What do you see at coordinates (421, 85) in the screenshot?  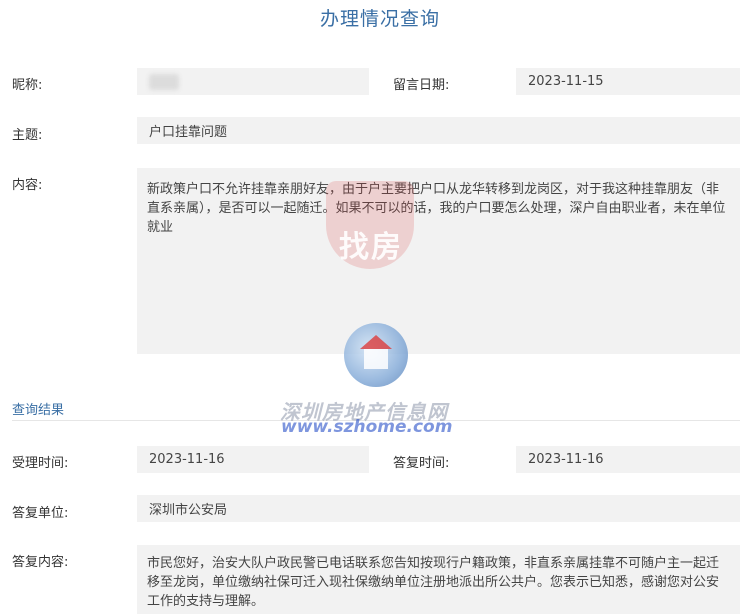 I see `leave-date-label: 留言日期:` at bounding box center [421, 85].